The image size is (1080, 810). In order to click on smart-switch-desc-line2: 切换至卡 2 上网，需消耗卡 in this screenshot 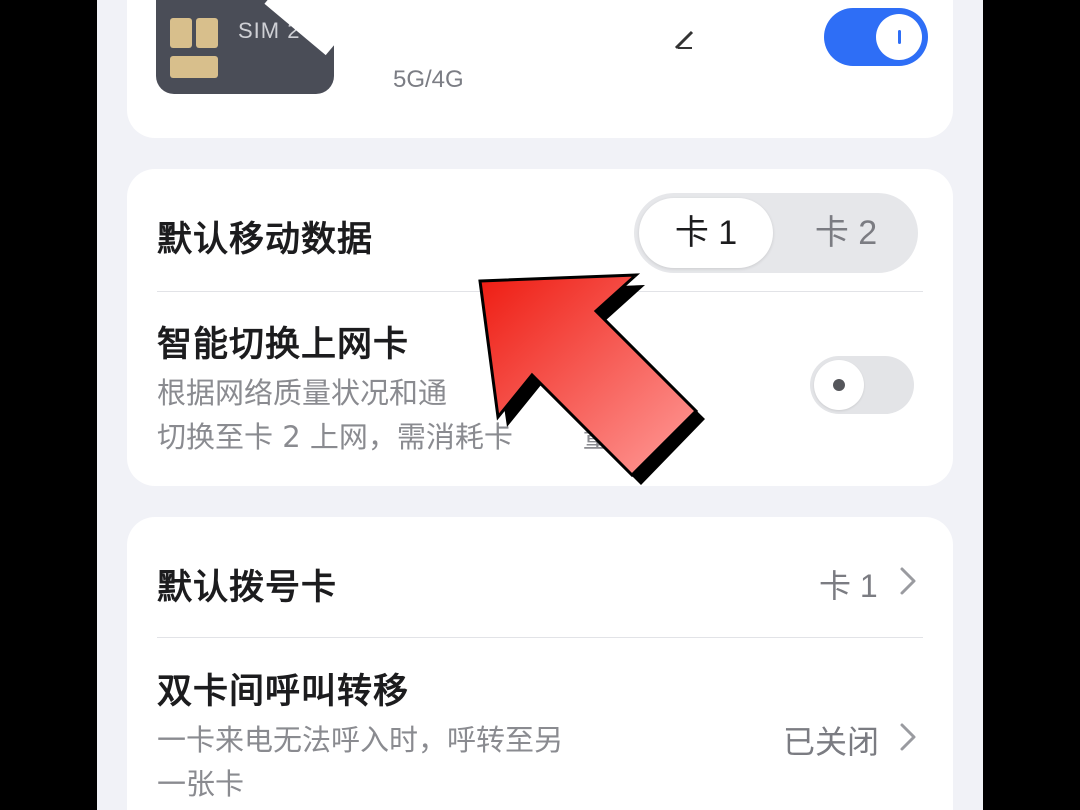, I will do `click(335, 437)`.